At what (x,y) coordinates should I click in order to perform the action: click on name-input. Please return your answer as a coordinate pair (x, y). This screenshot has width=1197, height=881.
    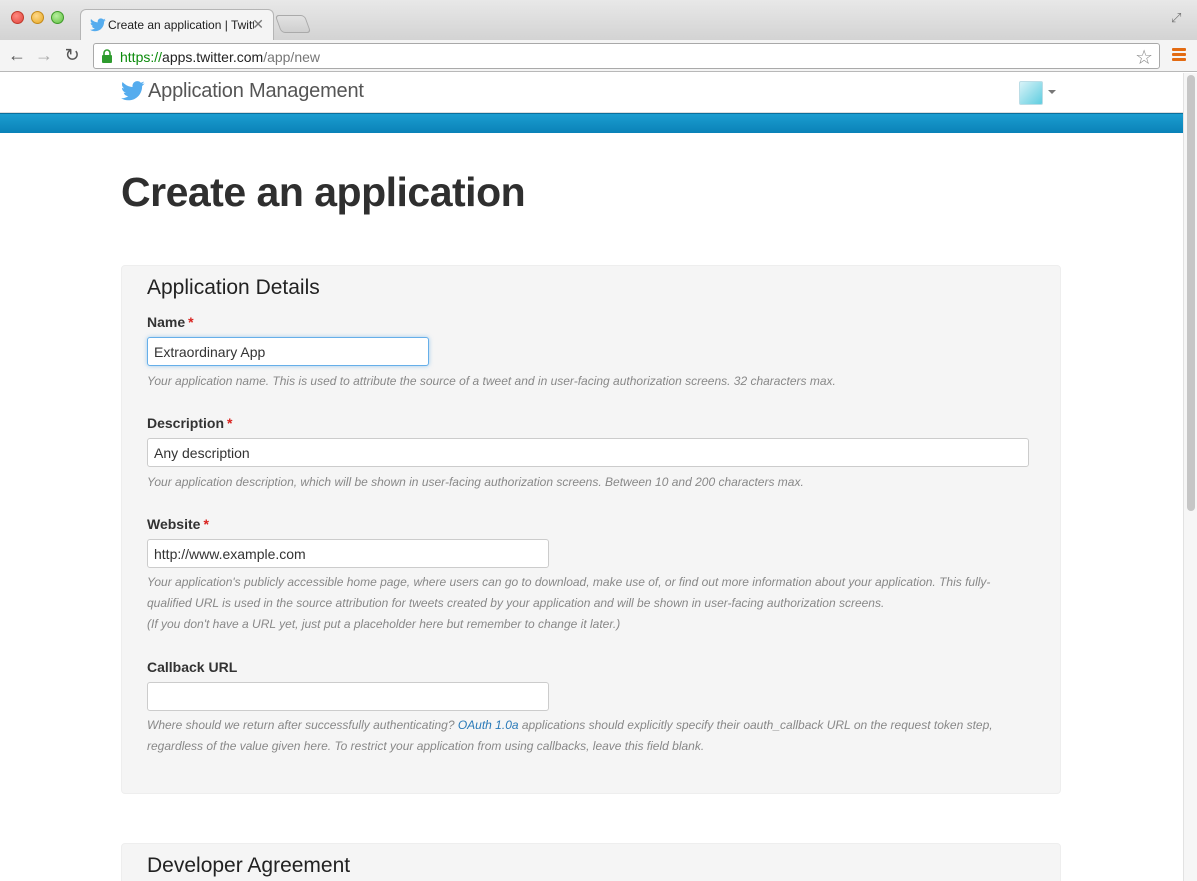
    Looking at the image, I should click on (288, 351).